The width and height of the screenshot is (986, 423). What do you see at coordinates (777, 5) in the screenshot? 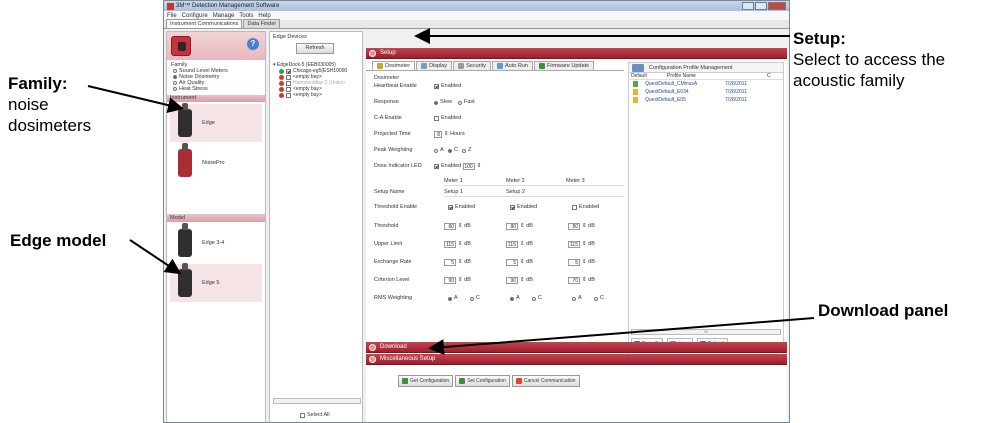
I see `close-button` at bounding box center [777, 5].